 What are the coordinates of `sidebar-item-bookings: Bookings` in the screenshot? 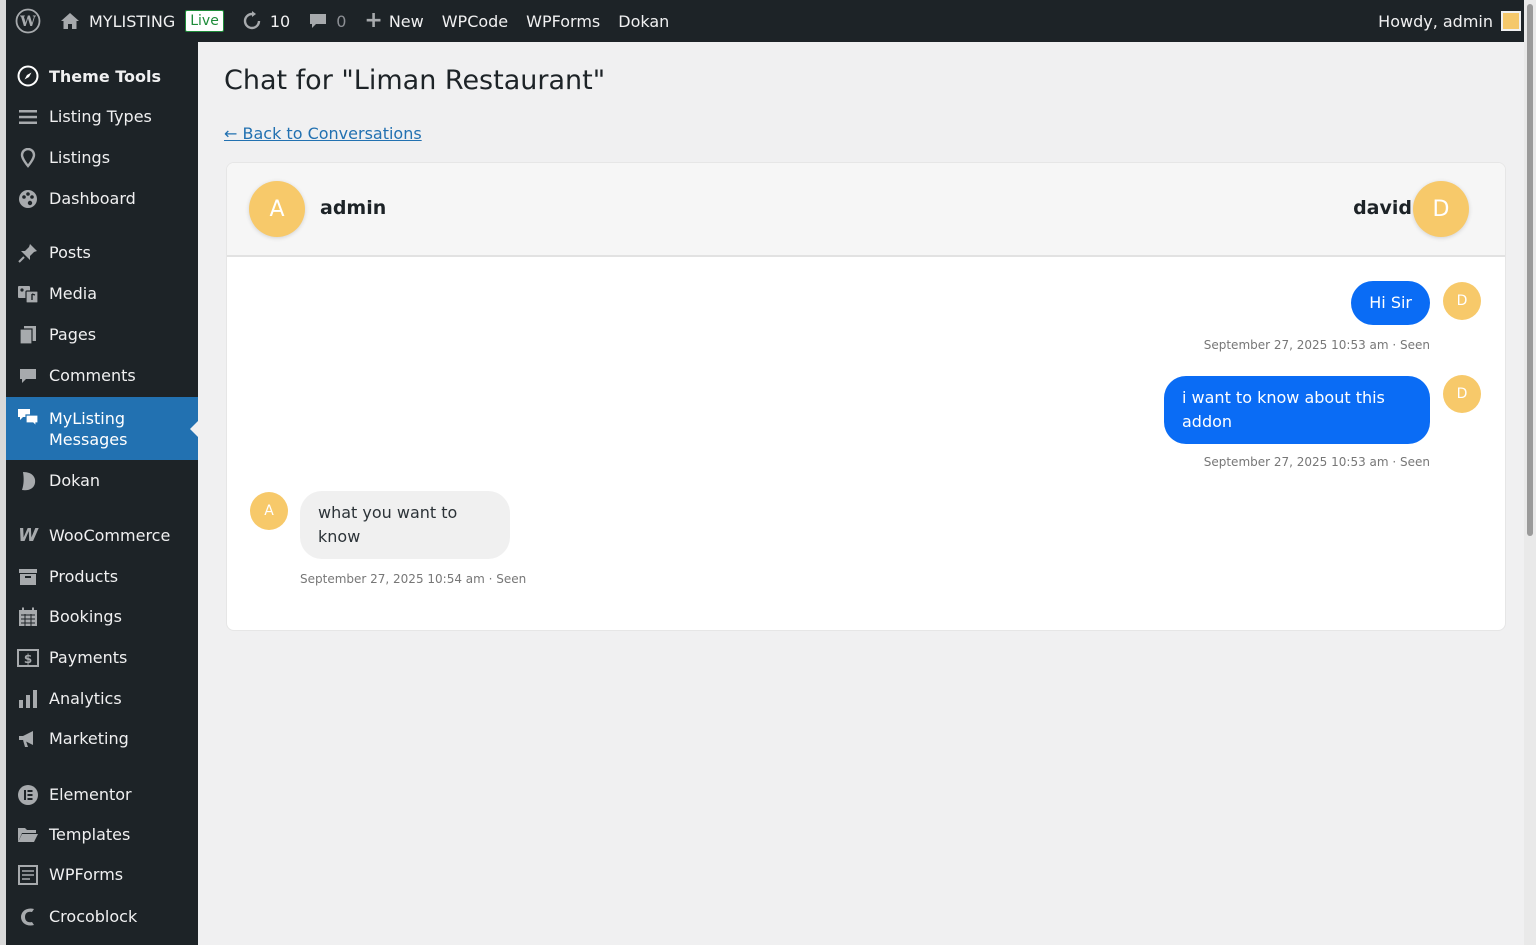 It's located at (102, 616).